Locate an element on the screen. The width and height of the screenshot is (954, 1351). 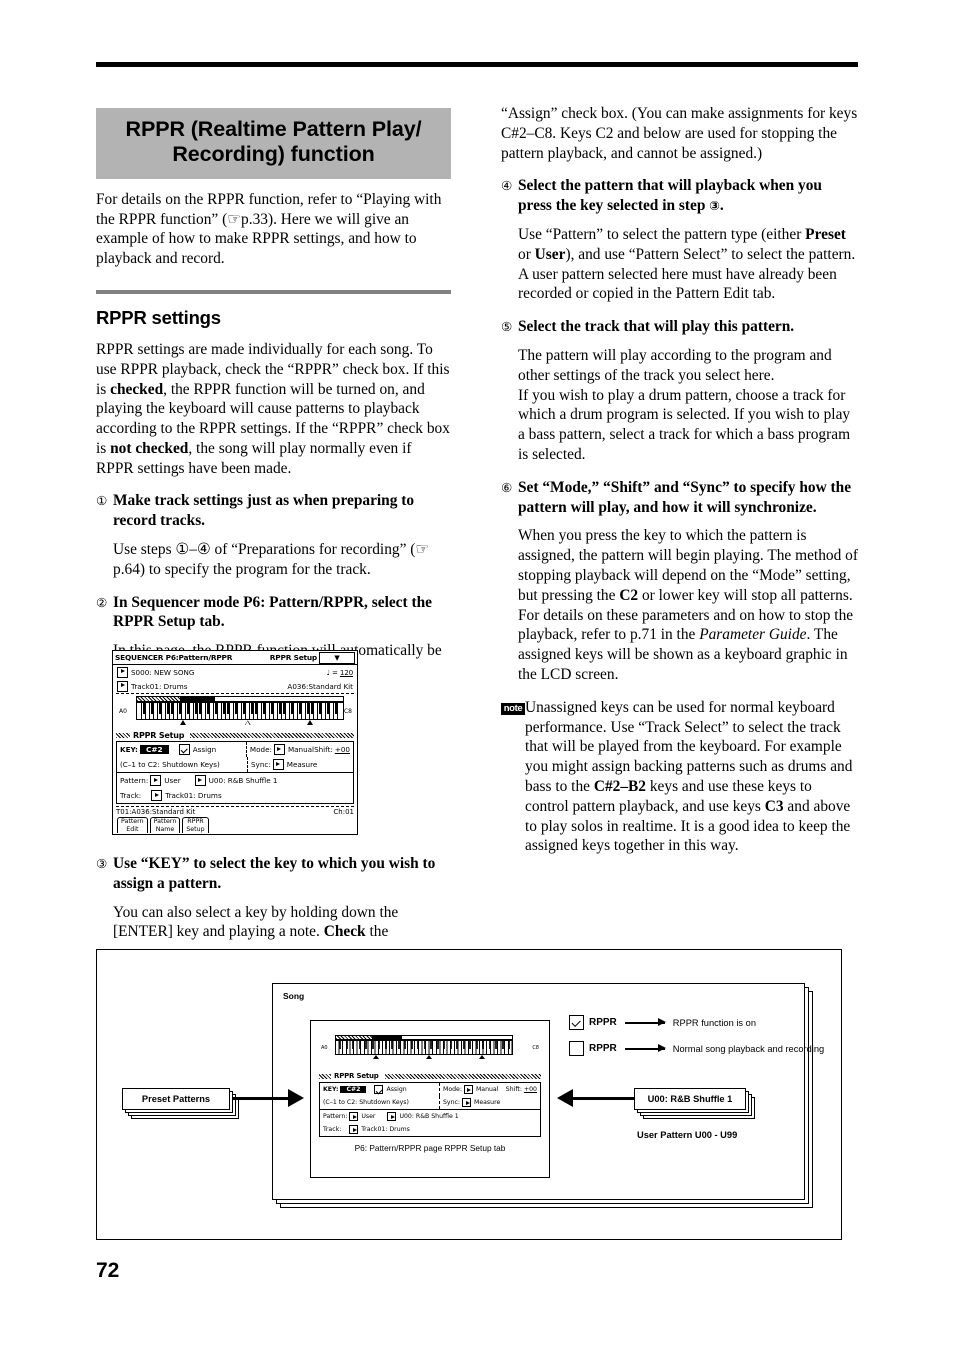
keyboard-shutdown-range is located at coordinates (158, 699).